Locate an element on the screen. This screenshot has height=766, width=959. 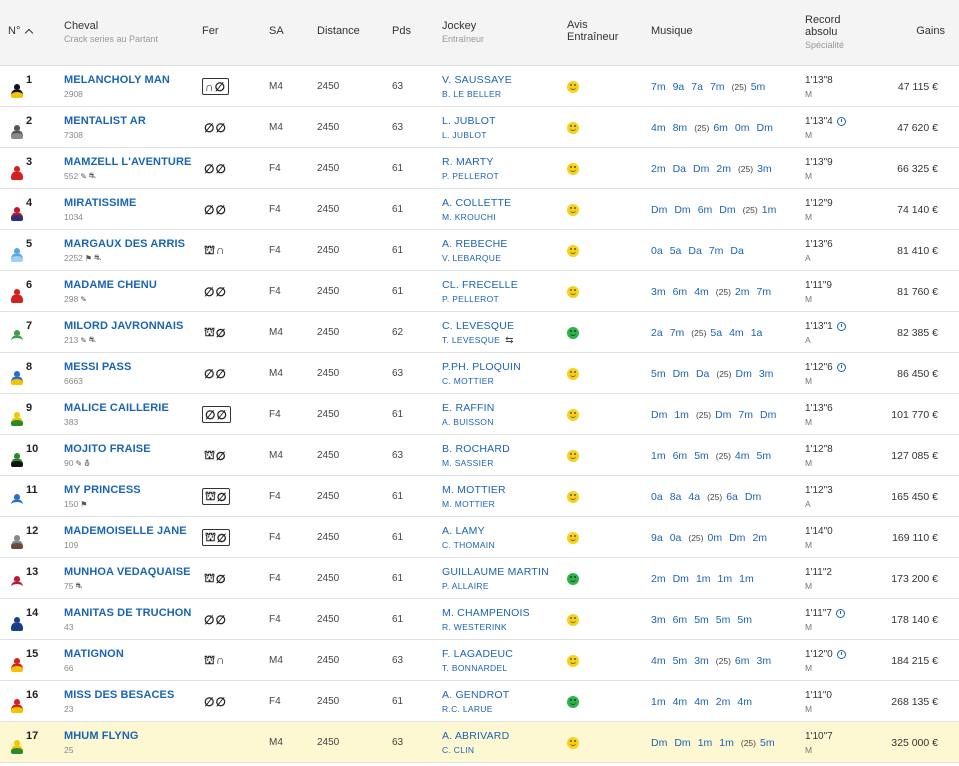
jockey-link: P.PH. PLOQUIN is located at coordinates (481, 367).